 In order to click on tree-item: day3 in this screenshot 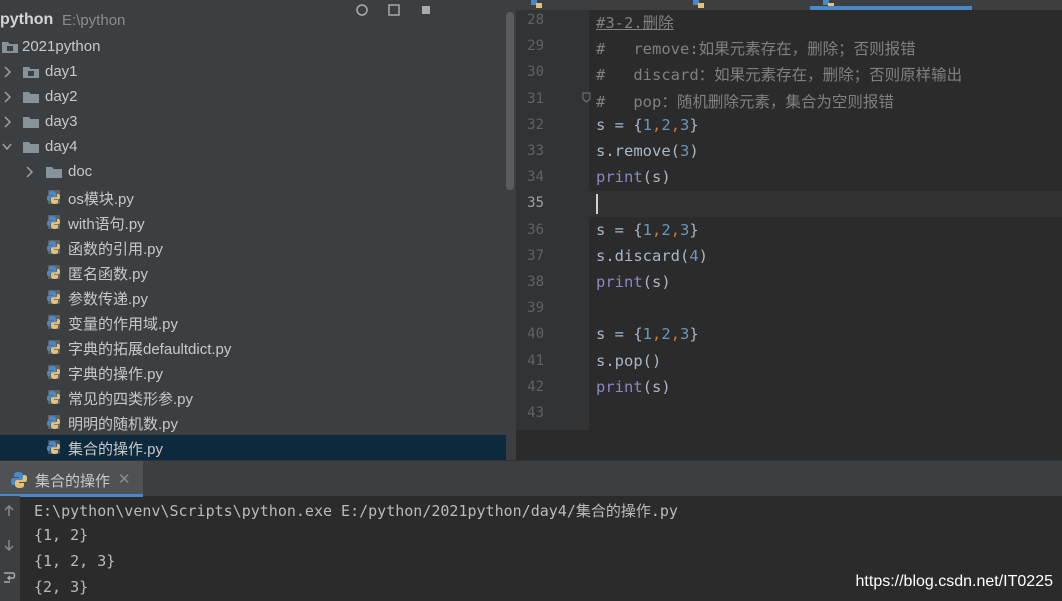, I will do `click(253, 122)`.